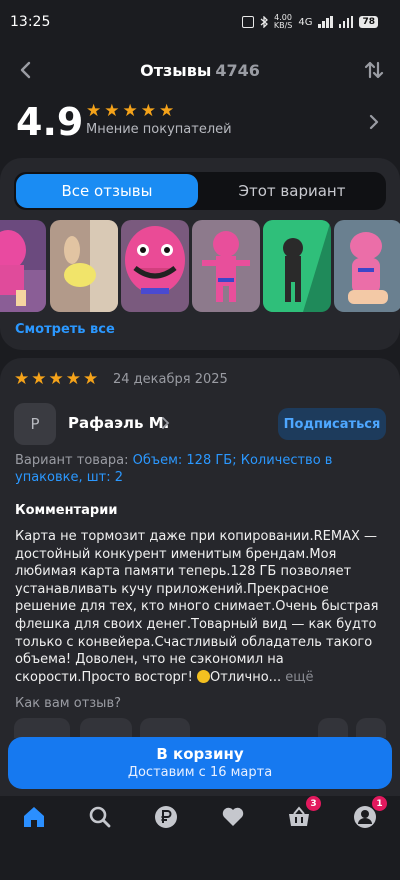 The image size is (400, 880). I want to click on status-bar: 13:25 4.00 KB/S 4G 78, so click(200, 22).